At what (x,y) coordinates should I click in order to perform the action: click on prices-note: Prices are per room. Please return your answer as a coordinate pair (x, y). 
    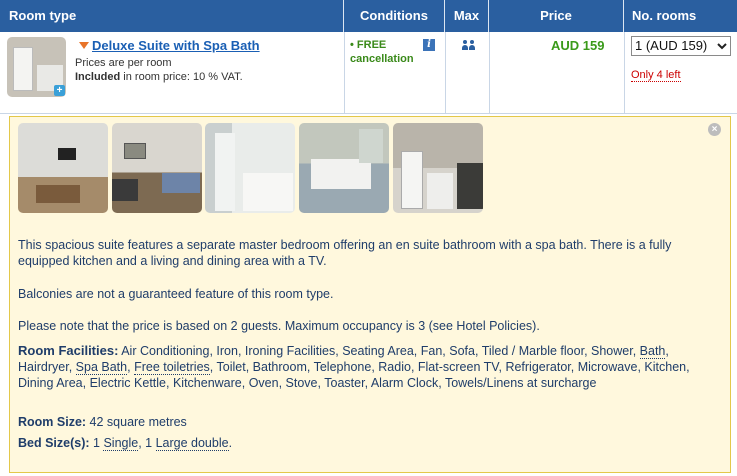
    Looking at the image, I should click on (123, 63).